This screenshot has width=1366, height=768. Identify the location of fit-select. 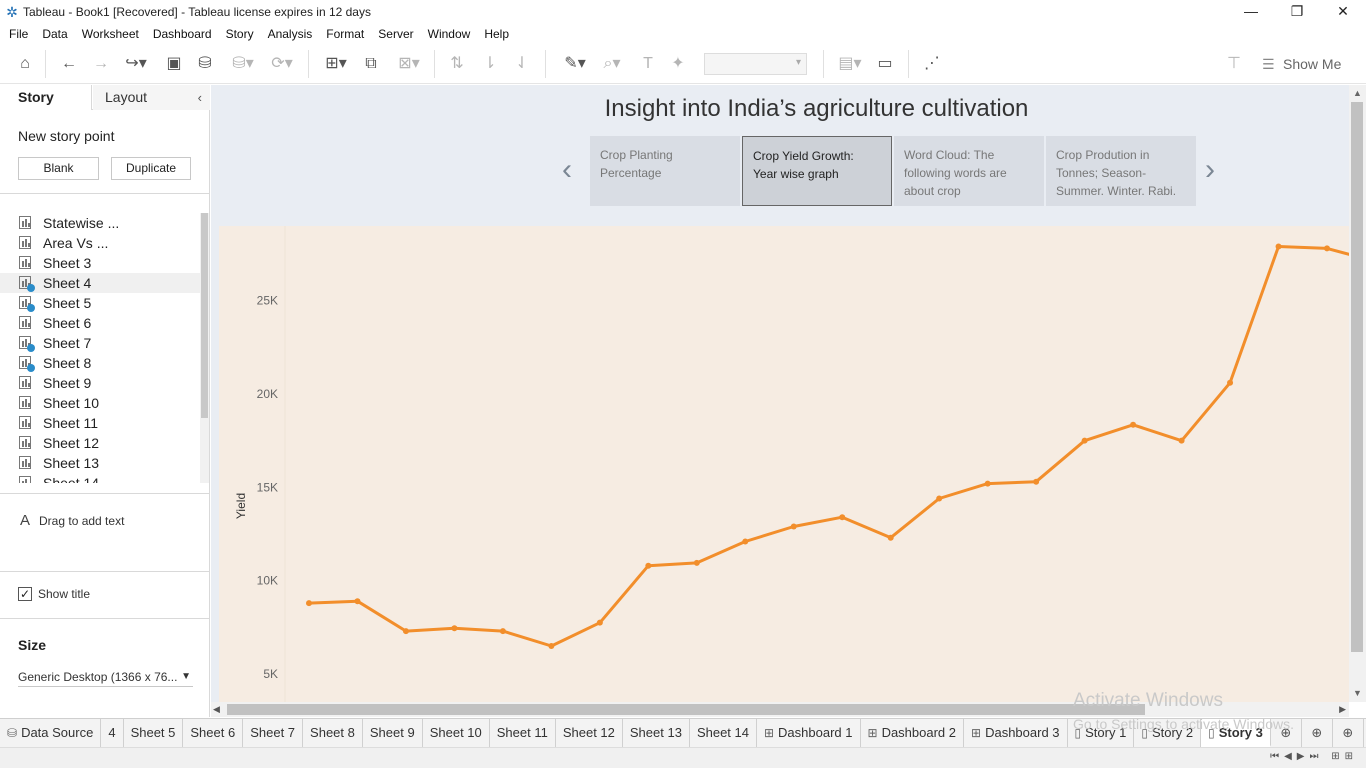
(755, 64).